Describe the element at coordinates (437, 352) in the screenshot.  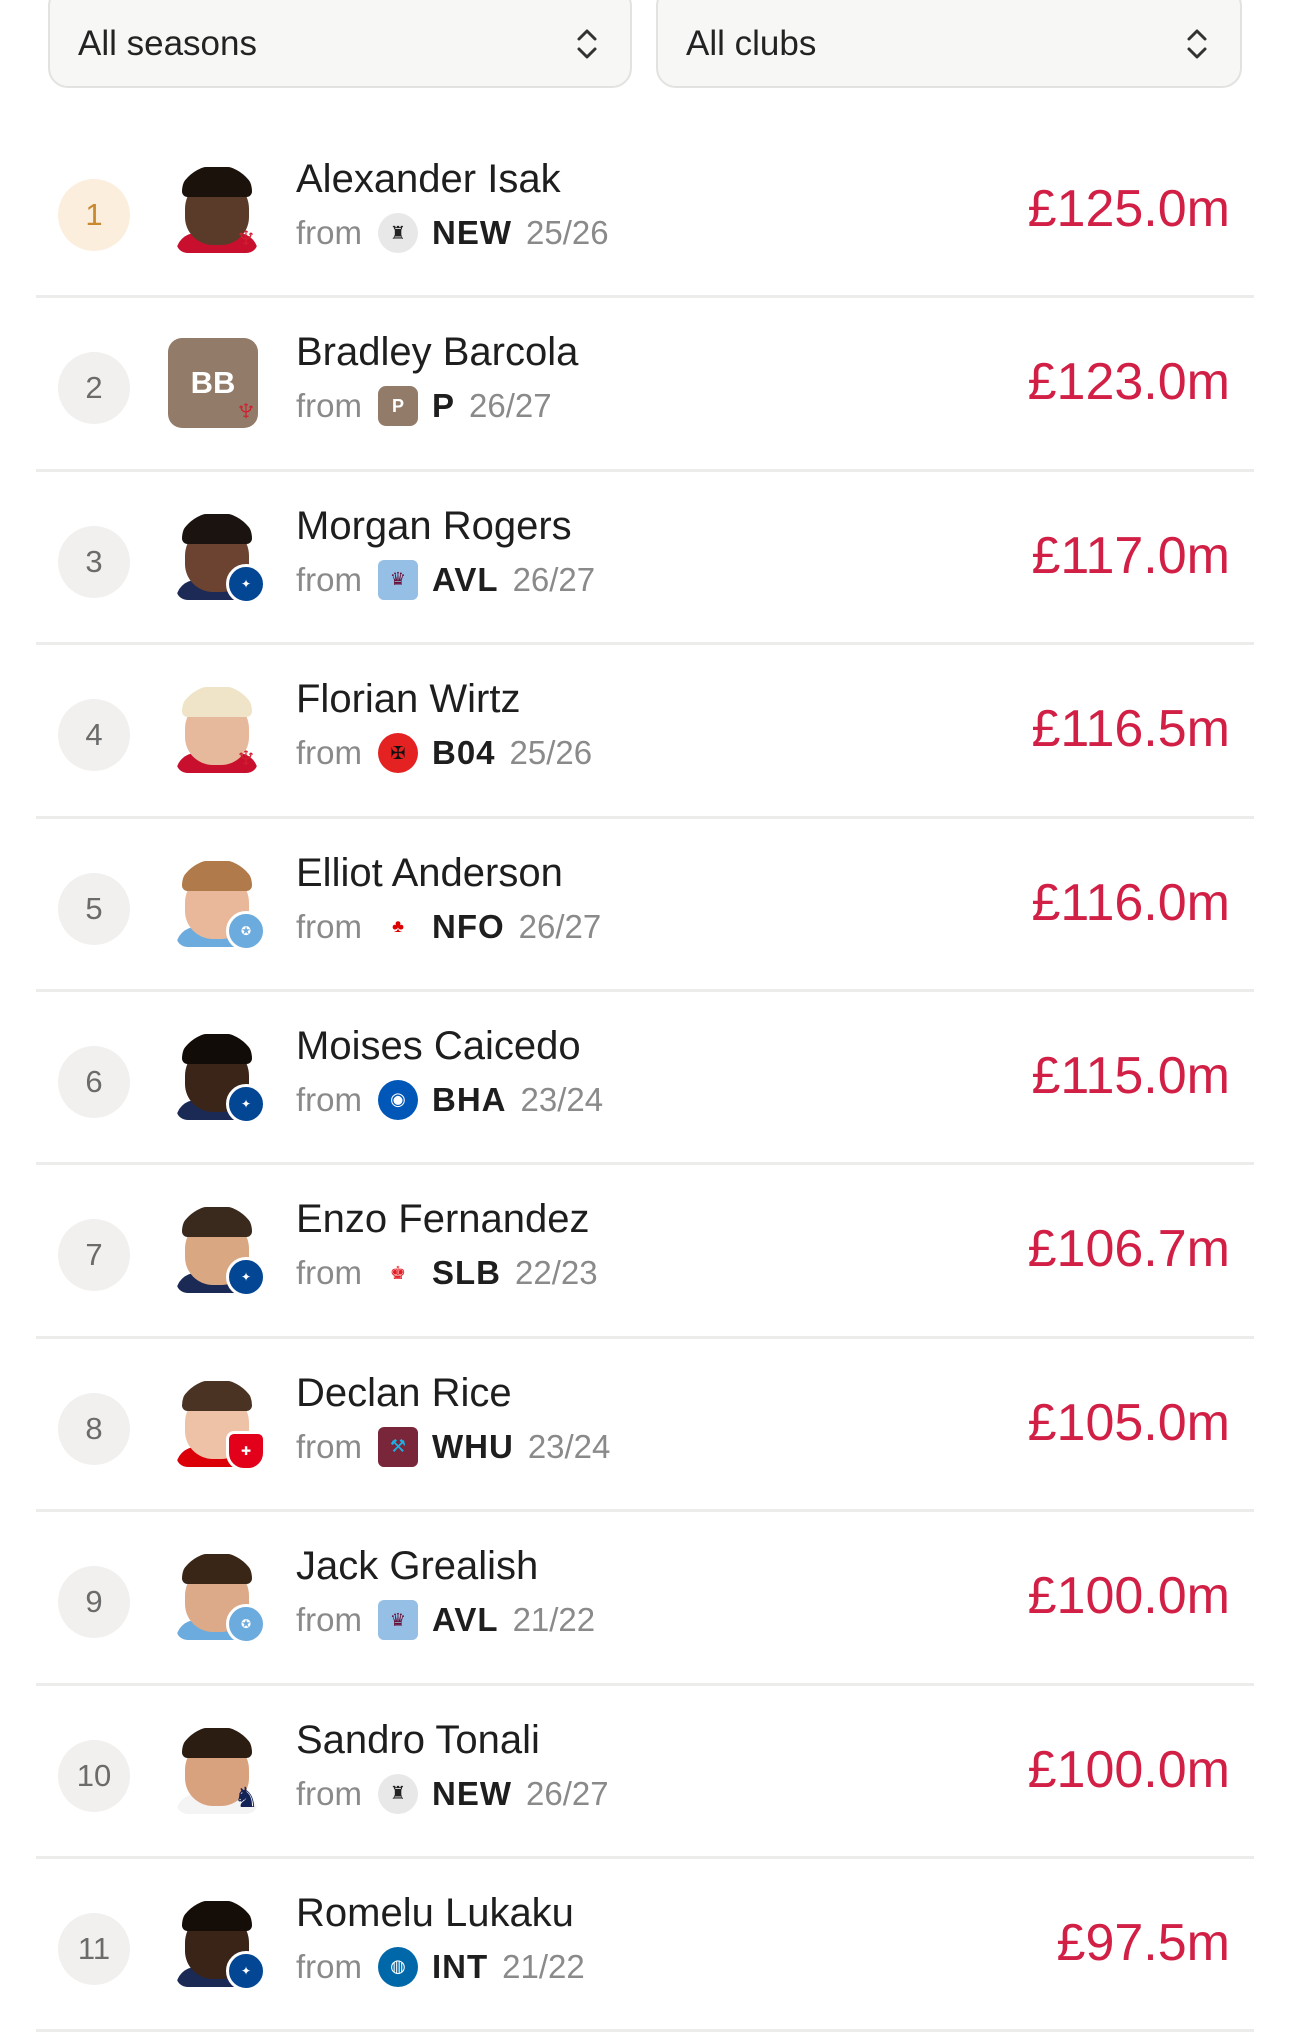
I see `player-name: Bradley Barcola` at that location.